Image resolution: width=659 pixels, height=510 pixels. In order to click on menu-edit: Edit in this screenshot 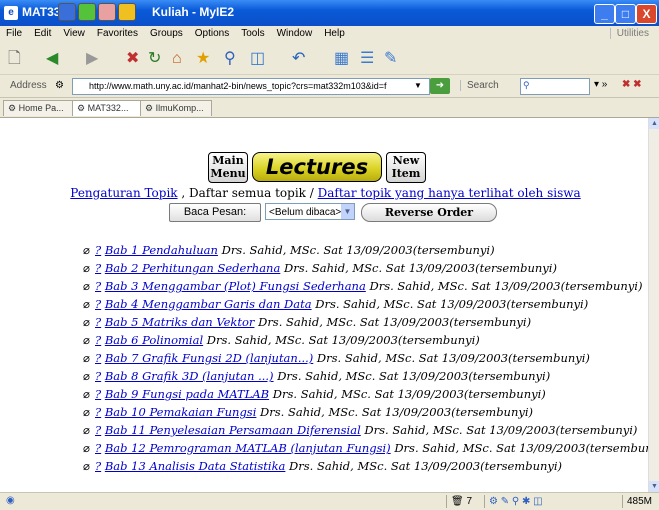, I will do `click(42, 33)`.